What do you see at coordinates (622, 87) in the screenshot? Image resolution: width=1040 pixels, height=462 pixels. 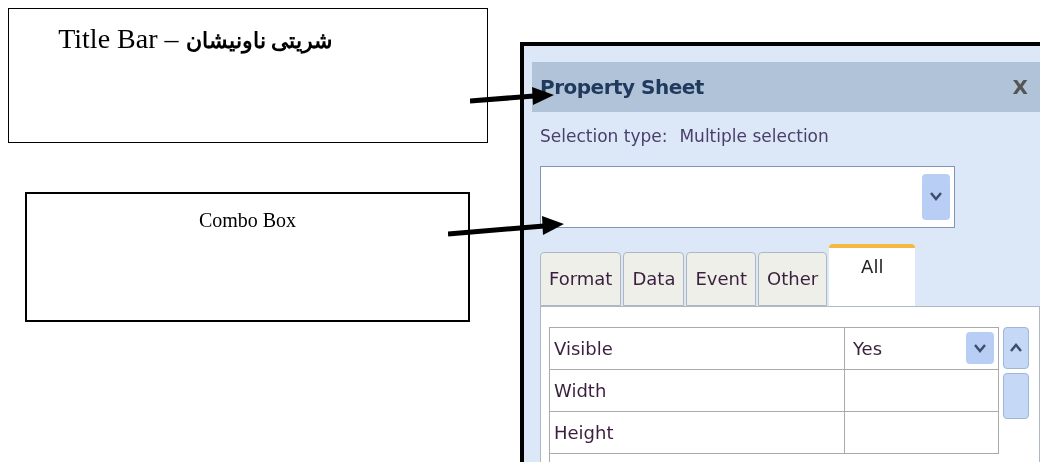 I see `panel-title: Property Sheet` at bounding box center [622, 87].